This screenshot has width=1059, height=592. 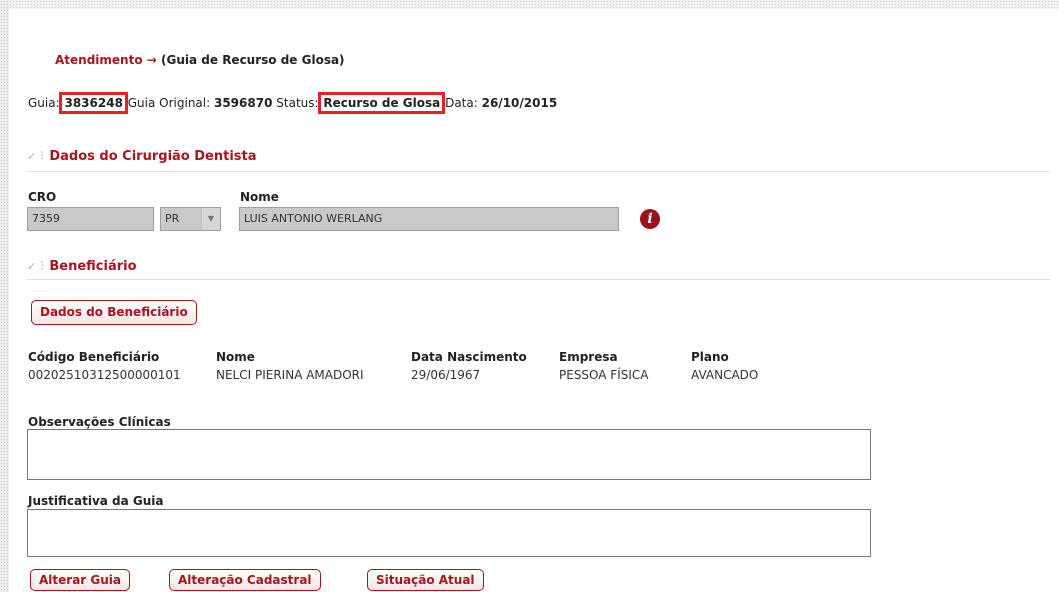 What do you see at coordinates (534, 4) in the screenshot?
I see `top-background-pattern` at bounding box center [534, 4].